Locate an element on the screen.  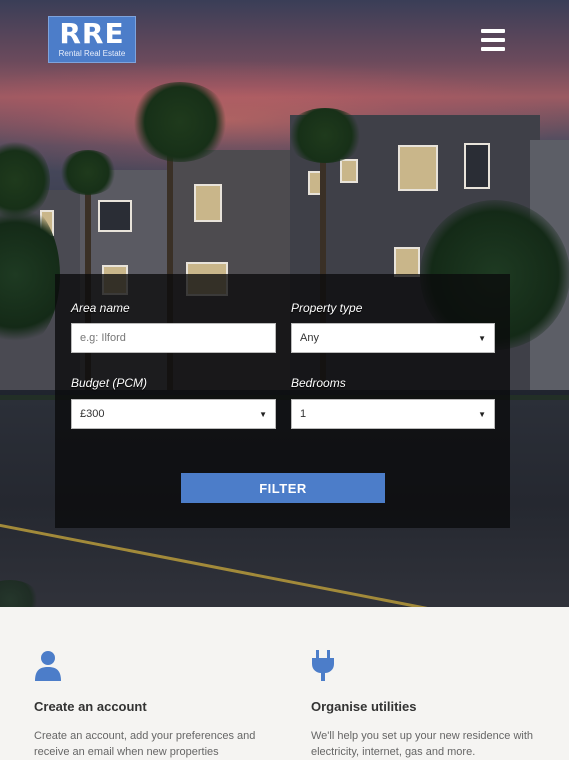
area-name-label: Area name is located at coordinates (100, 308).